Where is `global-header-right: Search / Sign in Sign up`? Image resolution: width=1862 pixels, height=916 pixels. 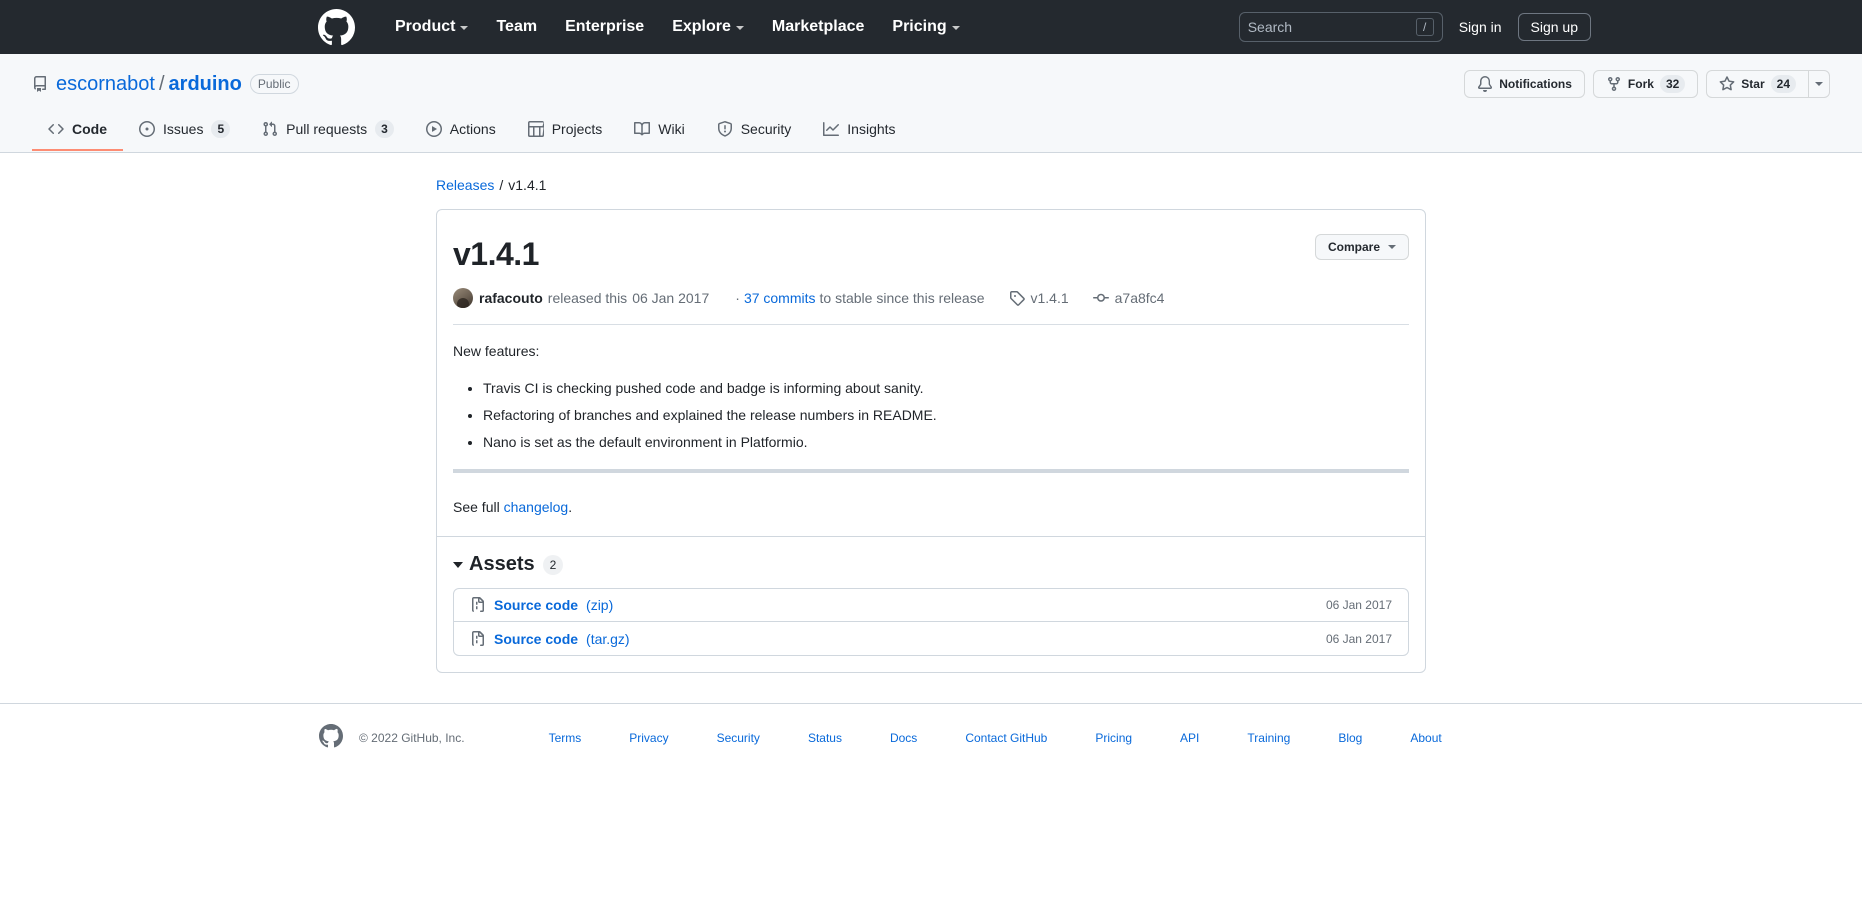 global-header-right: Search / Sign in Sign up is located at coordinates (1540, 27).